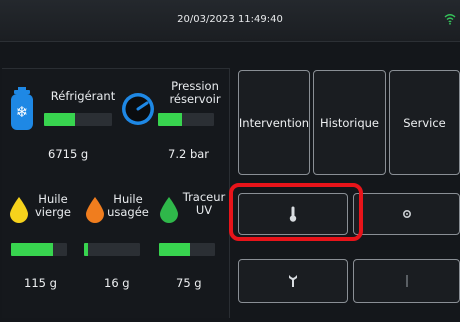  I want to click on refrigerant-tank-icon: ❄, so click(22, 108).